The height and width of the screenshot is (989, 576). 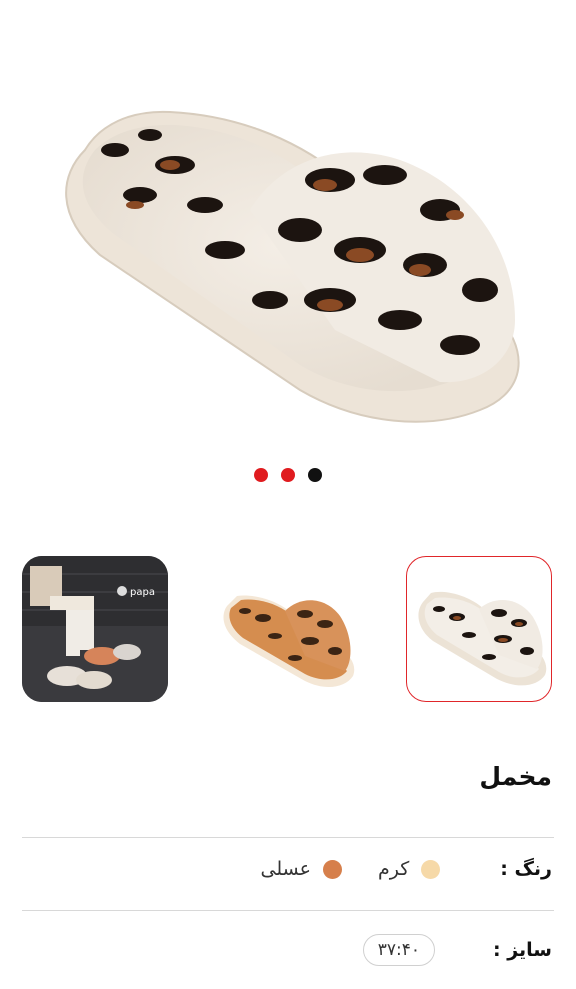 I want to click on color-label: رنگ :, so click(x=526, y=869).